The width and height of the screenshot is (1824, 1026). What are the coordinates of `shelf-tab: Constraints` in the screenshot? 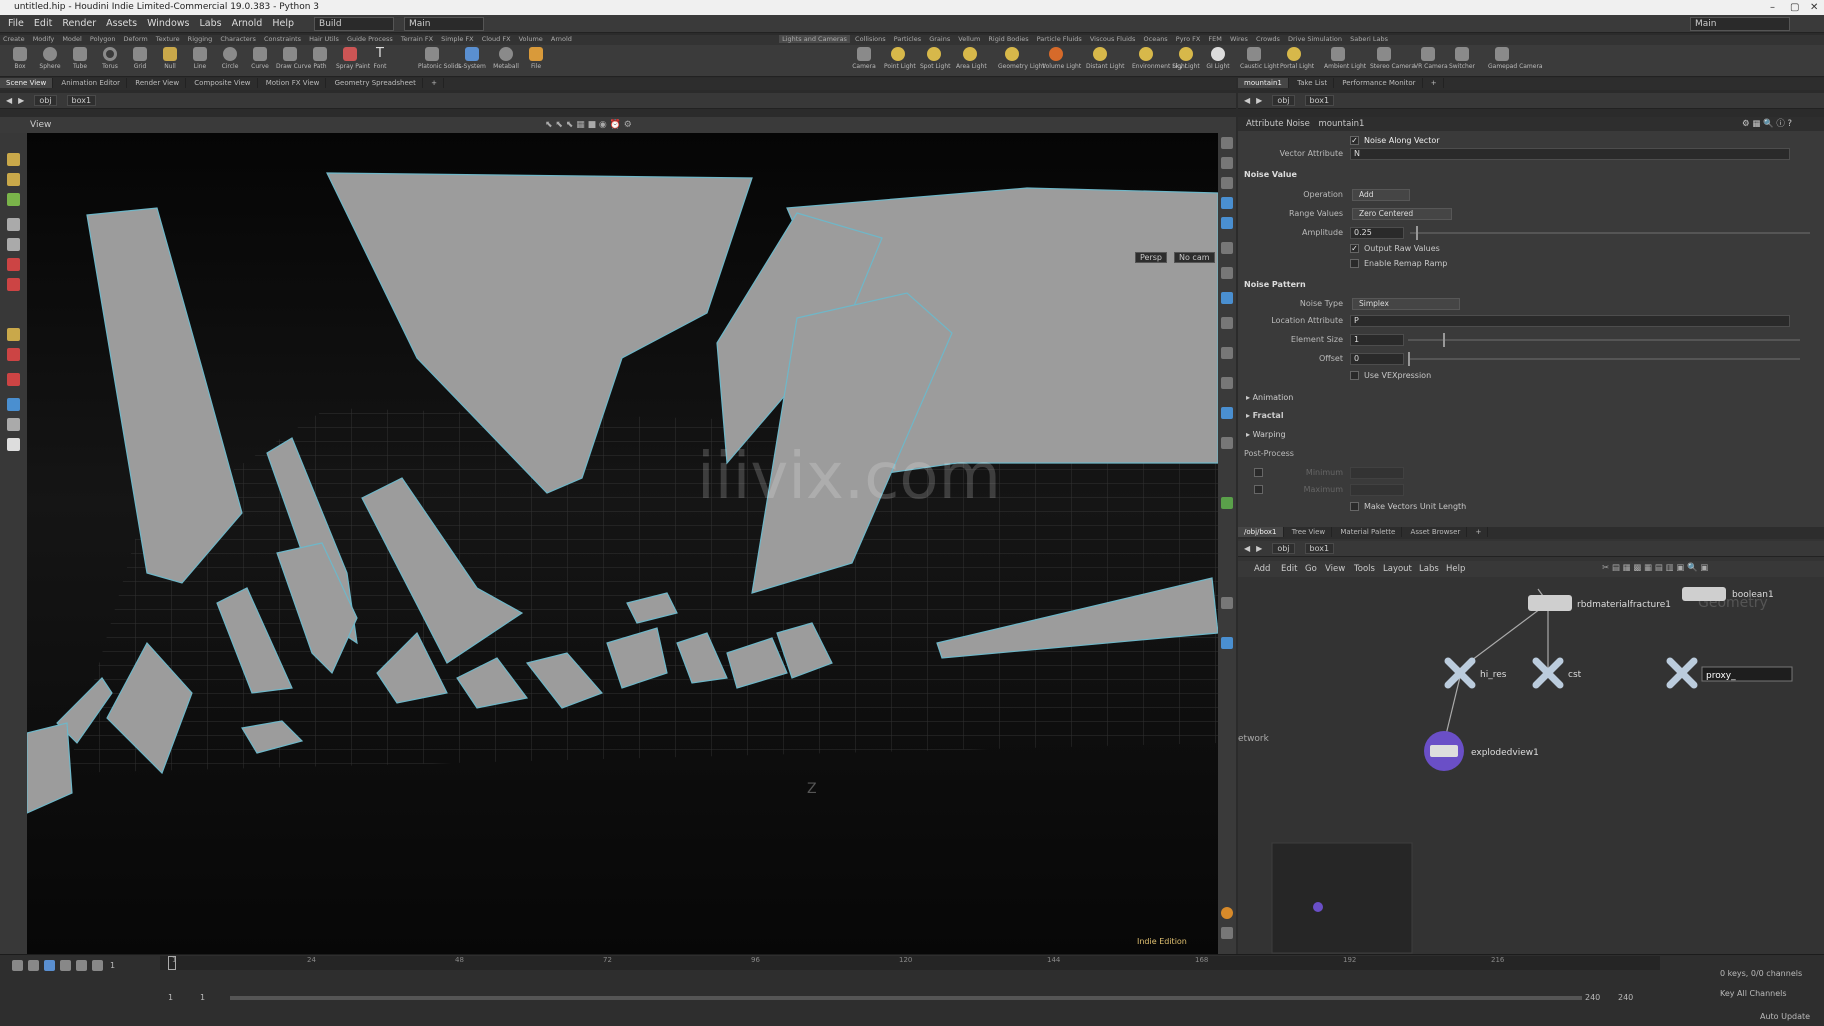 It's located at (282, 39).